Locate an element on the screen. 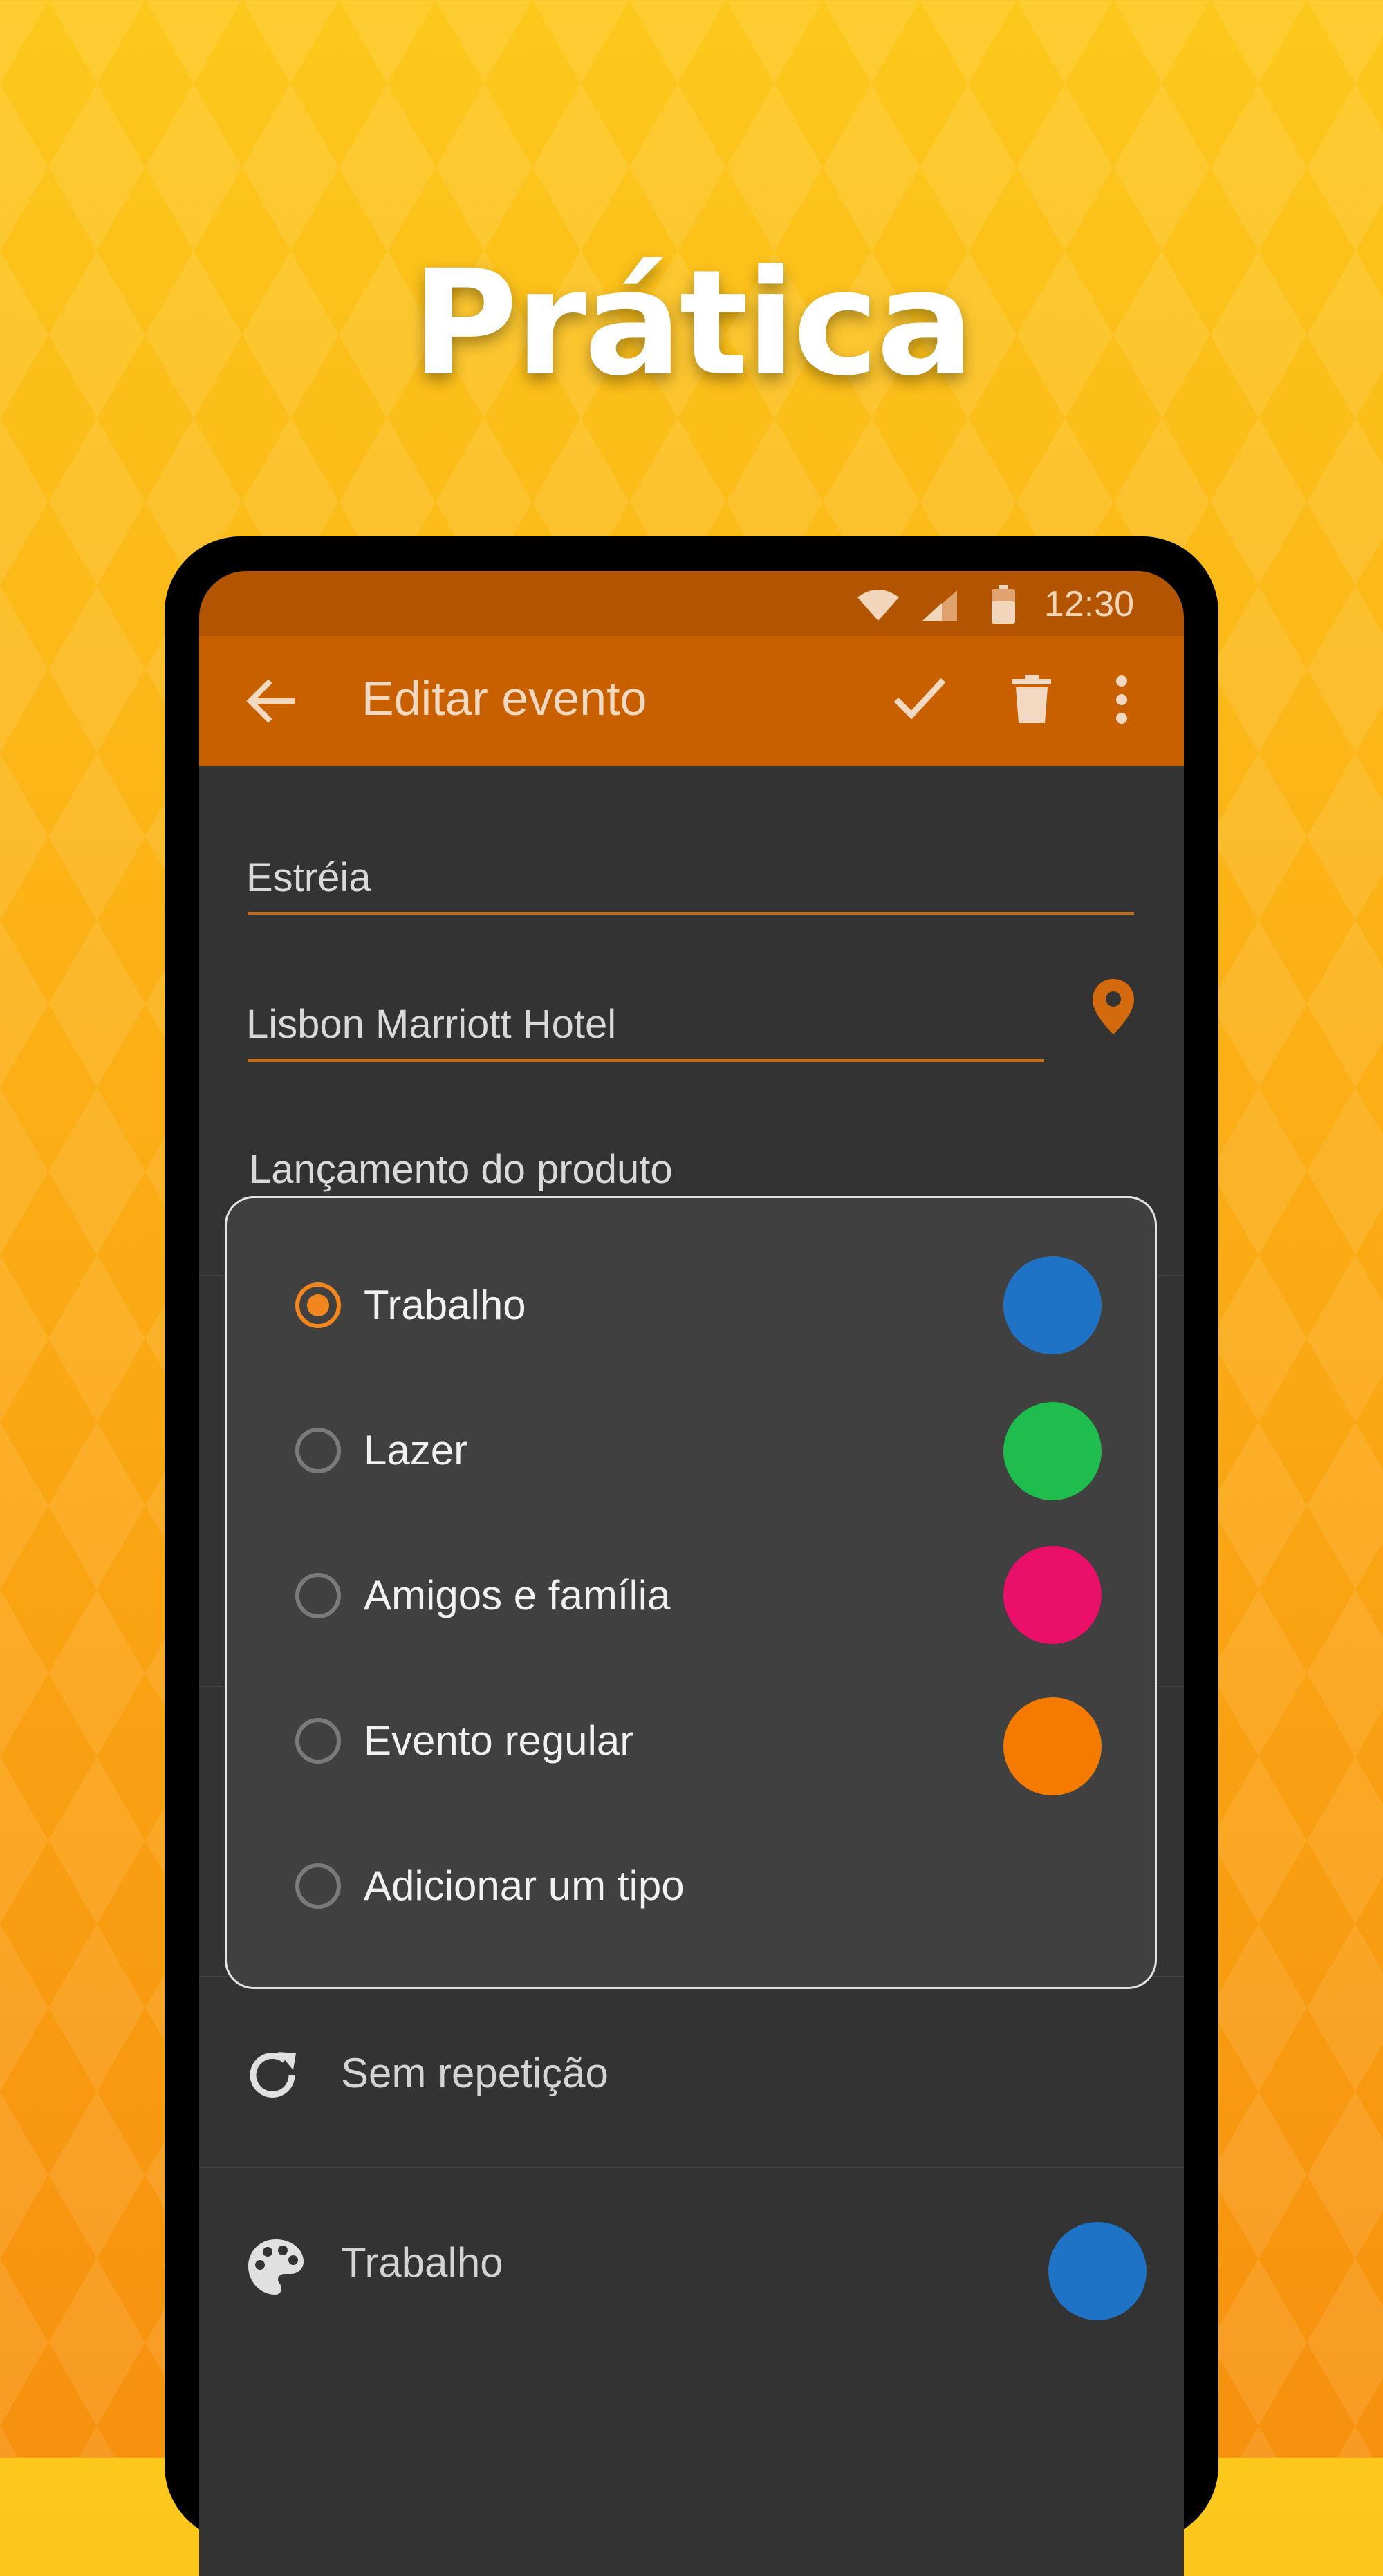 The width and height of the screenshot is (1383, 2576). check-icon is located at coordinates (919, 698).